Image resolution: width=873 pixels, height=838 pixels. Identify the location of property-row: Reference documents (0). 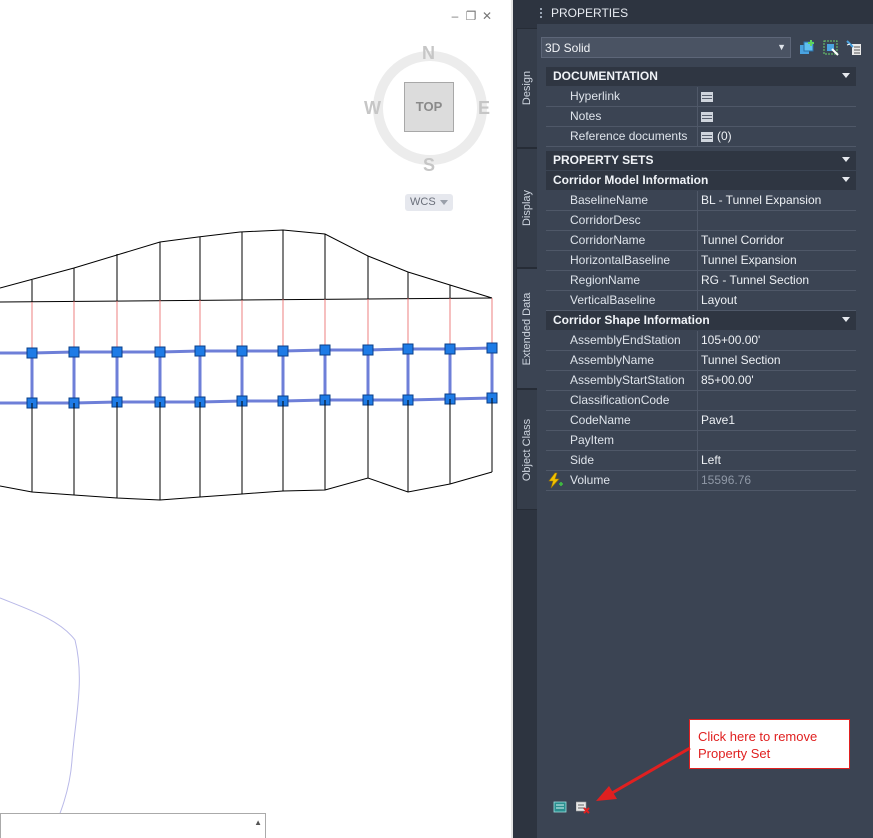
(701, 137).